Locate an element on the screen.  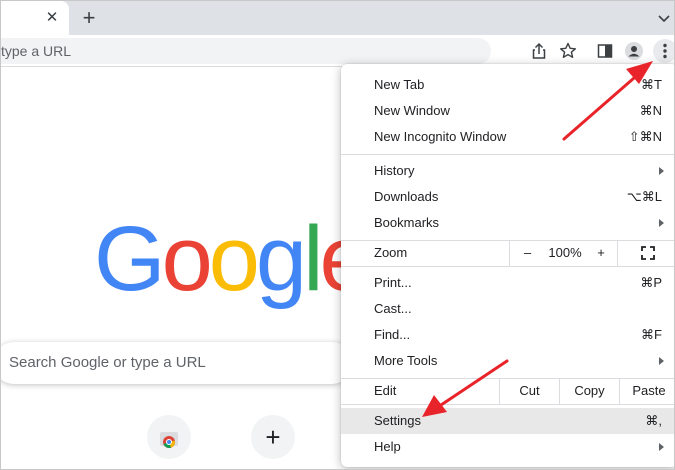
ntp-search-box: Search Google or type a URL is located at coordinates (177, 363).